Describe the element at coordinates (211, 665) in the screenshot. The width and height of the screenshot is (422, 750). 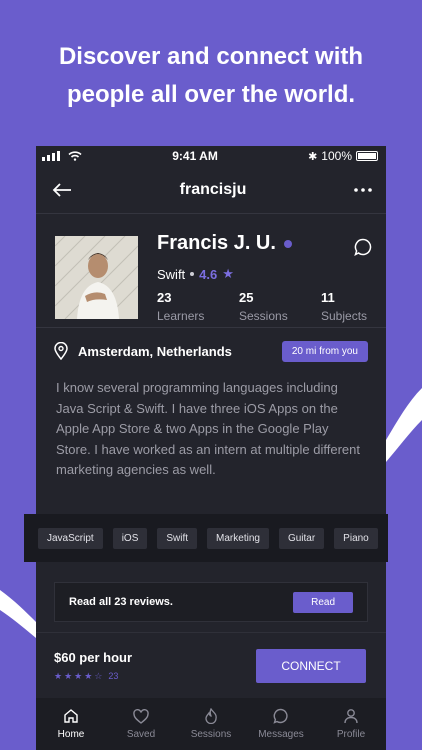
I see `pricing-bar: $60 per hour ★ ★ ★ ★ ☆ 23 CONNECT` at that location.